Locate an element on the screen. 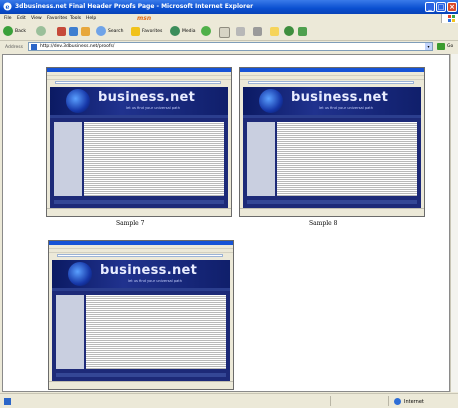 This screenshot has width=458, height=408. menu-favorites: Favorites is located at coordinates (57, 18).